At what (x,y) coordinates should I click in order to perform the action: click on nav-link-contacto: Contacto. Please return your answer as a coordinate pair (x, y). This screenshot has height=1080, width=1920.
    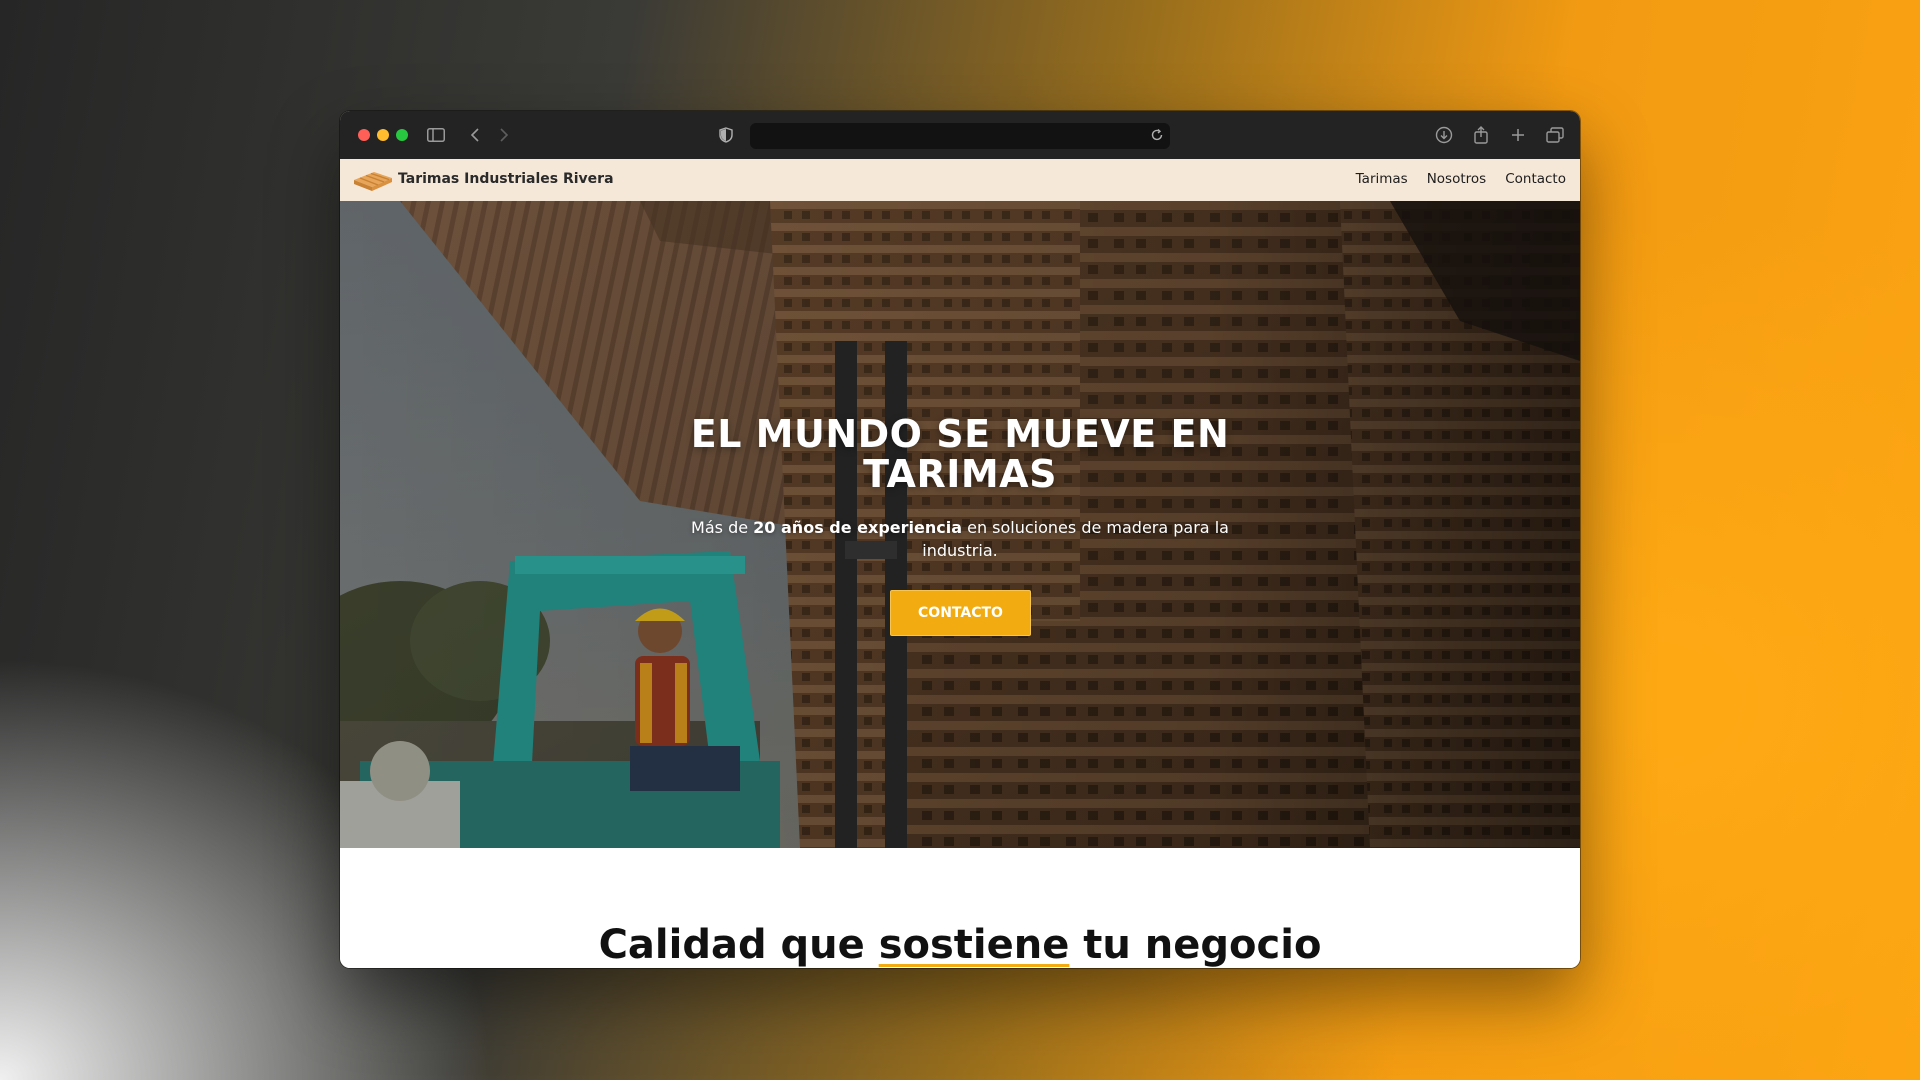
    Looking at the image, I should click on (1535, 179).